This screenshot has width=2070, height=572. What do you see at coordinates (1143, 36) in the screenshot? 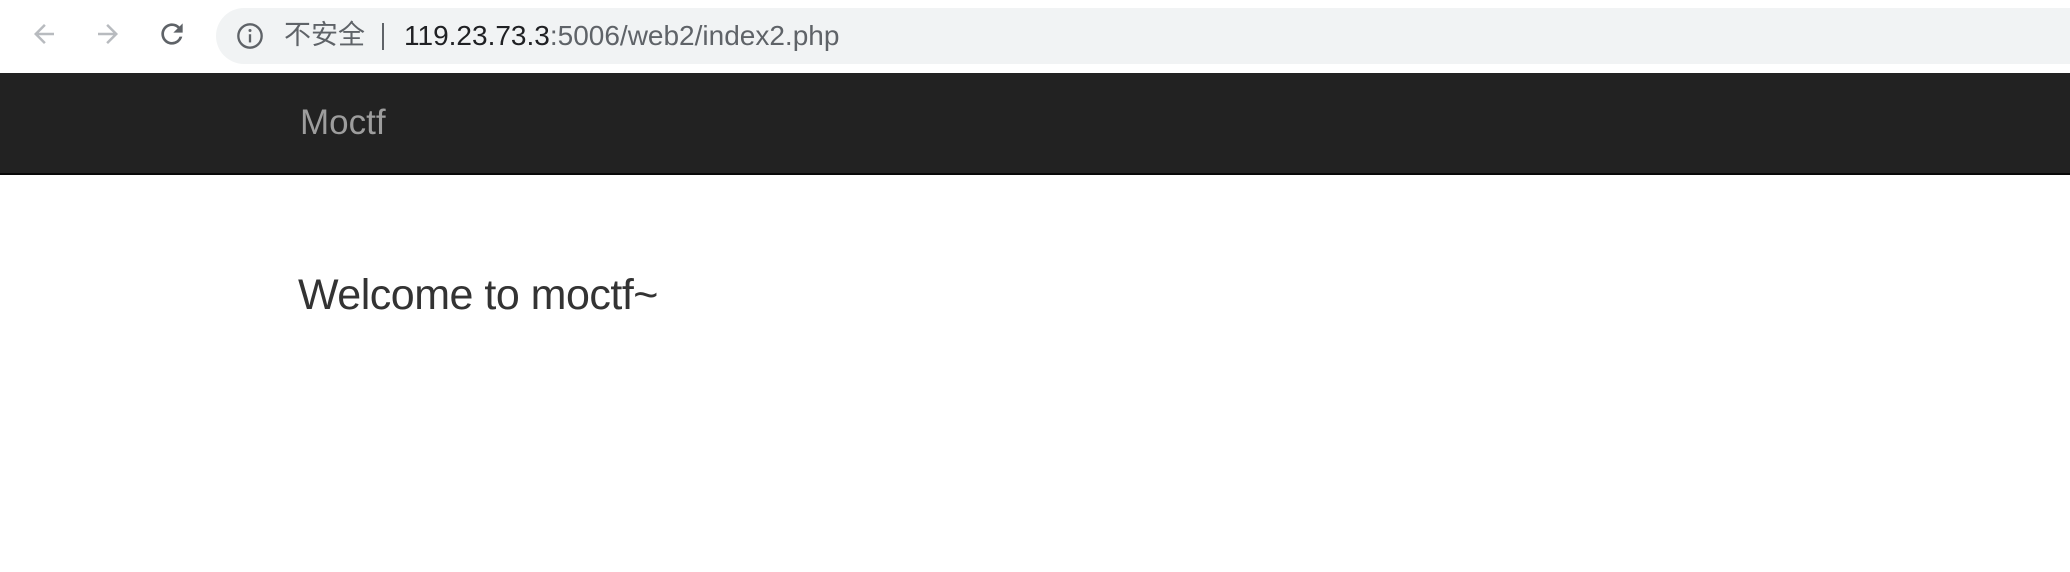
I see `address-bar: 不安全 119.23.73.3:5006/web2/index2.php` at bounding box center [1143, 36].